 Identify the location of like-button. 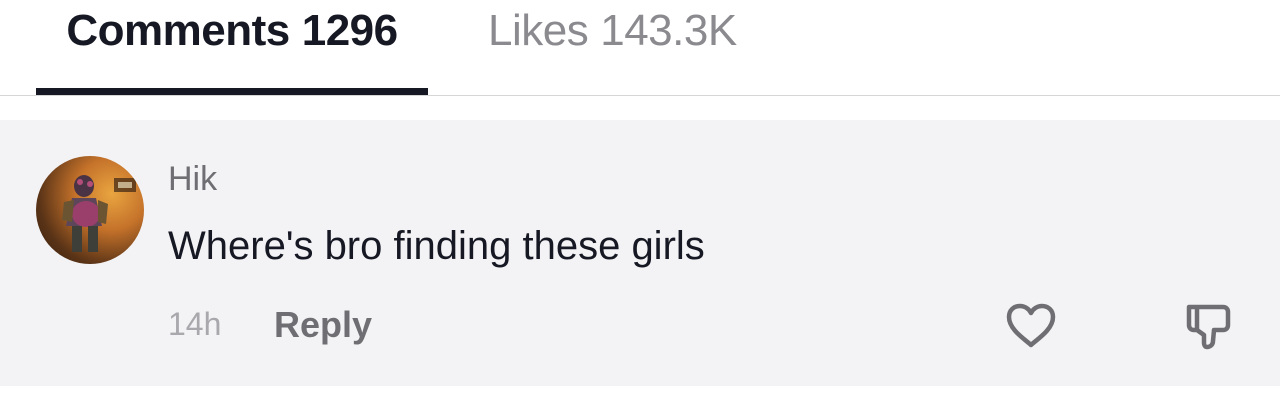
(1031, 326).